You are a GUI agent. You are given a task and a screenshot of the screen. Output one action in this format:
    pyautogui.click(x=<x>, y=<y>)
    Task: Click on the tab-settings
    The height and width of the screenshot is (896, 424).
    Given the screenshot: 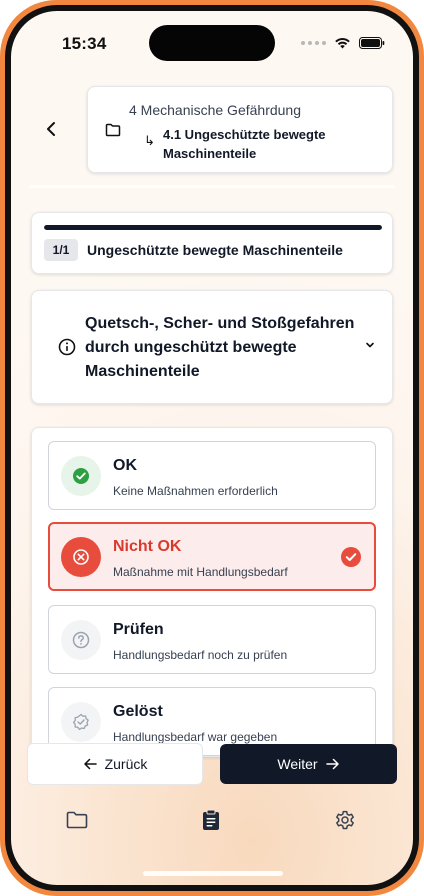 What is the action you would take?
    pyautogui.click(x=345, y=820)
    